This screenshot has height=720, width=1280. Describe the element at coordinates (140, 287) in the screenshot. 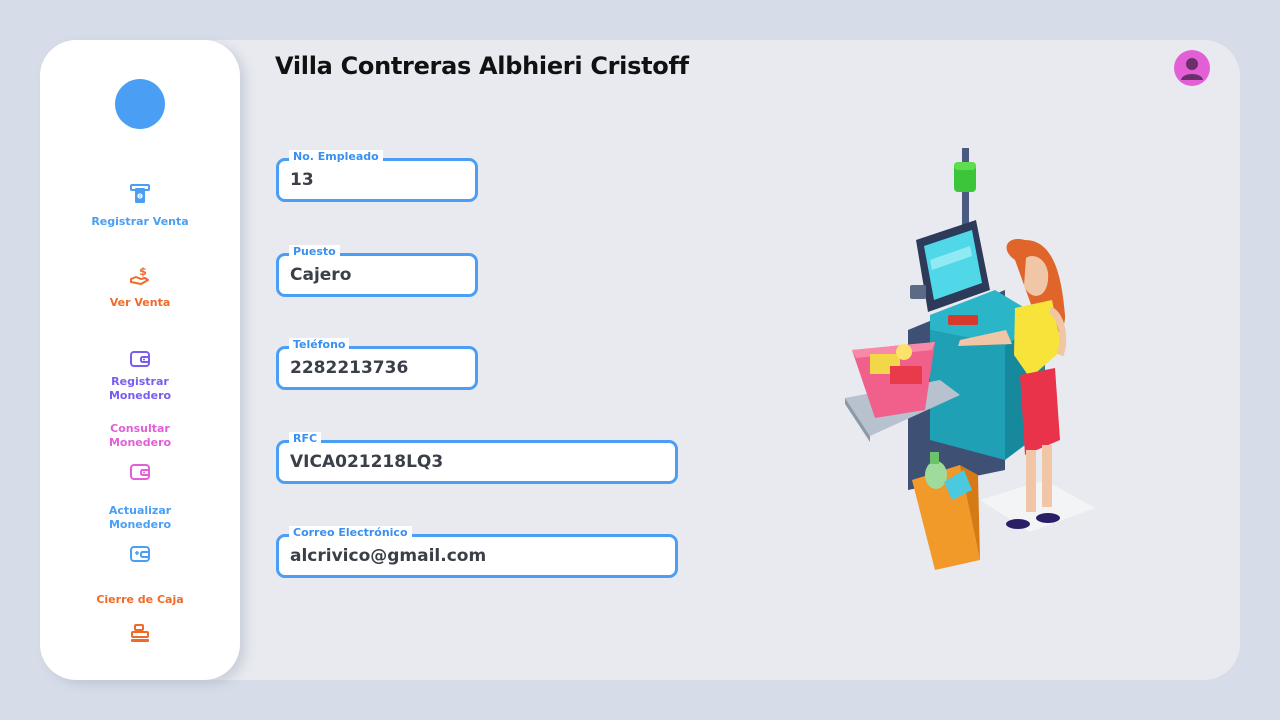

I see `sidebar-item-ver-venta: $ Ver Venta` at that location.